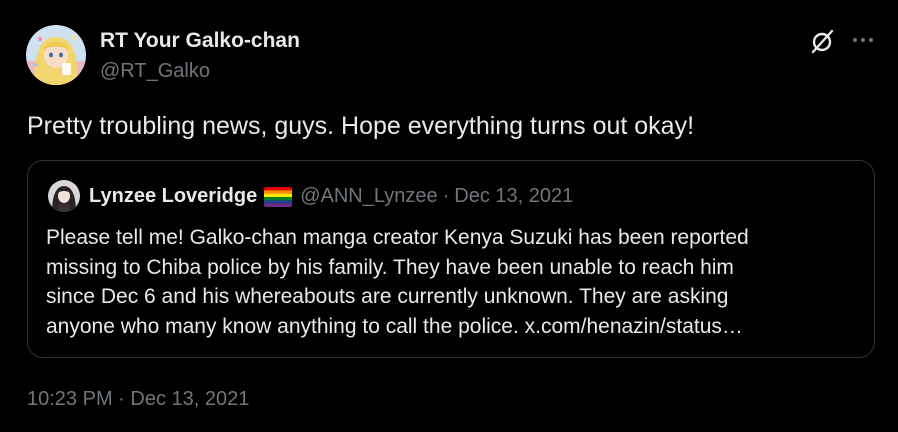  Describe the element at coordinates (200, 41) in the screenshot. I see `author-name: RT Your Galko-chan` at that location.